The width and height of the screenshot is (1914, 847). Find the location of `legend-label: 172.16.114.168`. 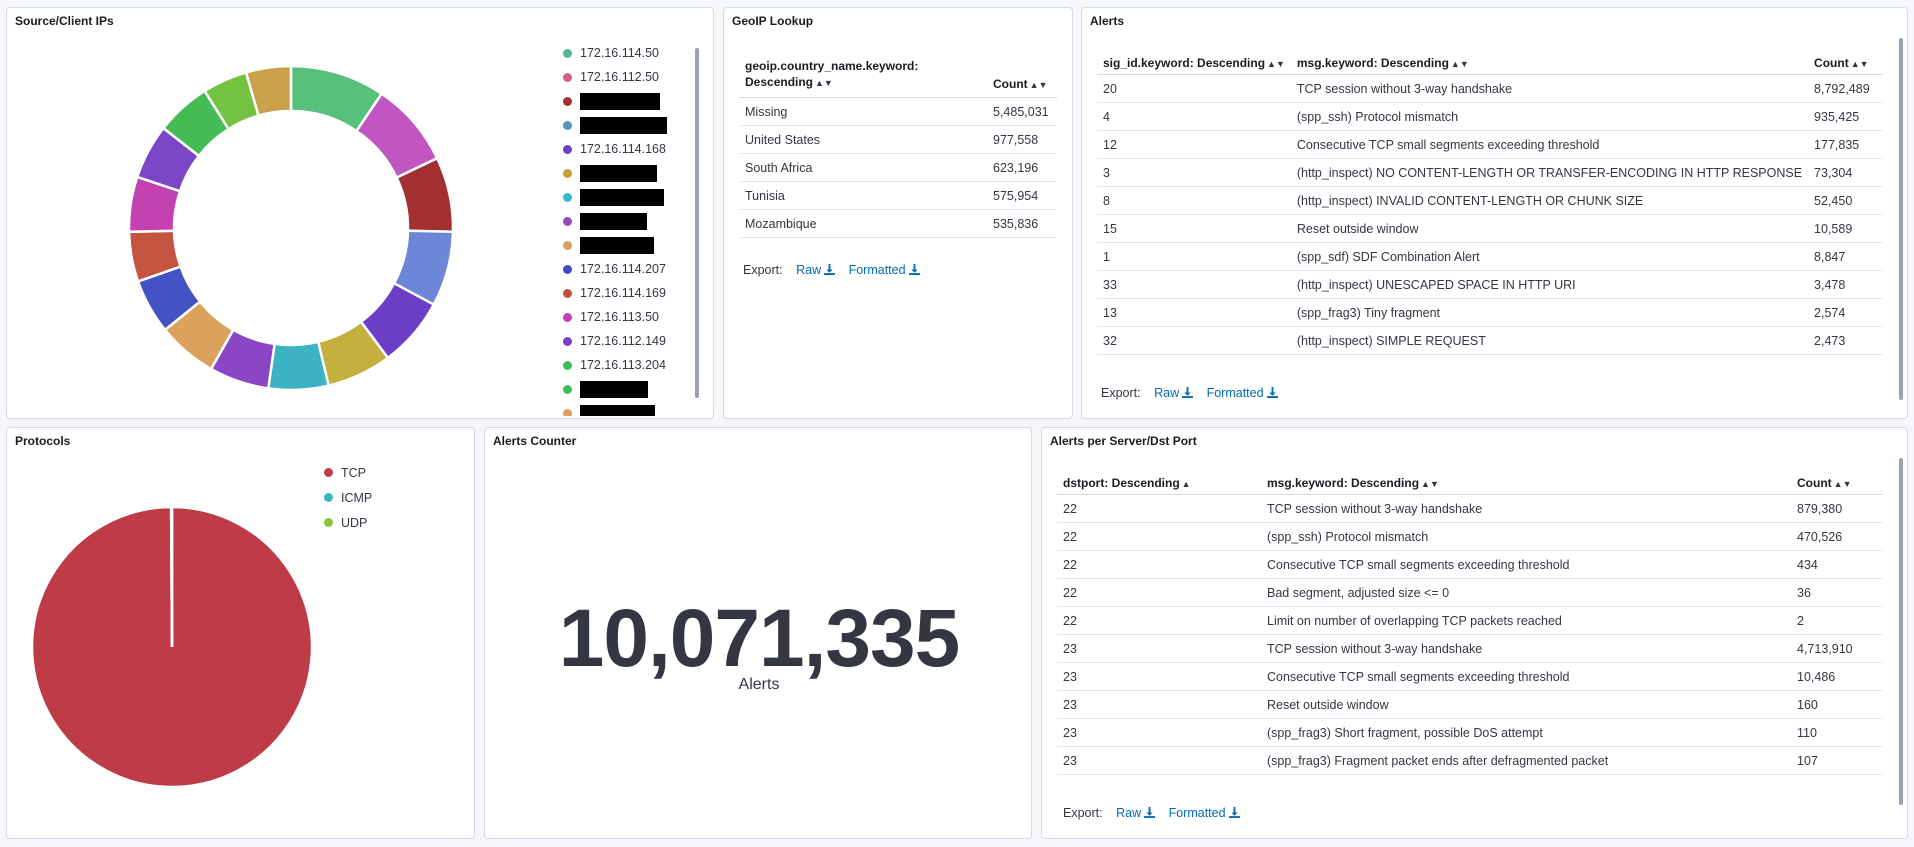

legend-label: 172.16.114.168 is located at coordinates (623, 149).